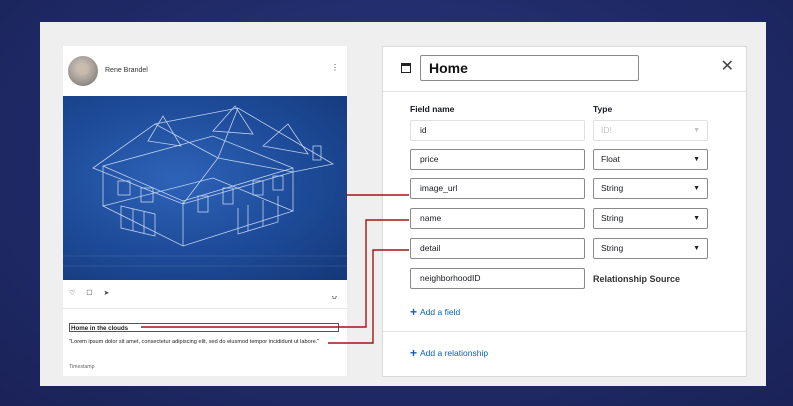  I want to click on field-name-header: Field name, so click(432, 109).